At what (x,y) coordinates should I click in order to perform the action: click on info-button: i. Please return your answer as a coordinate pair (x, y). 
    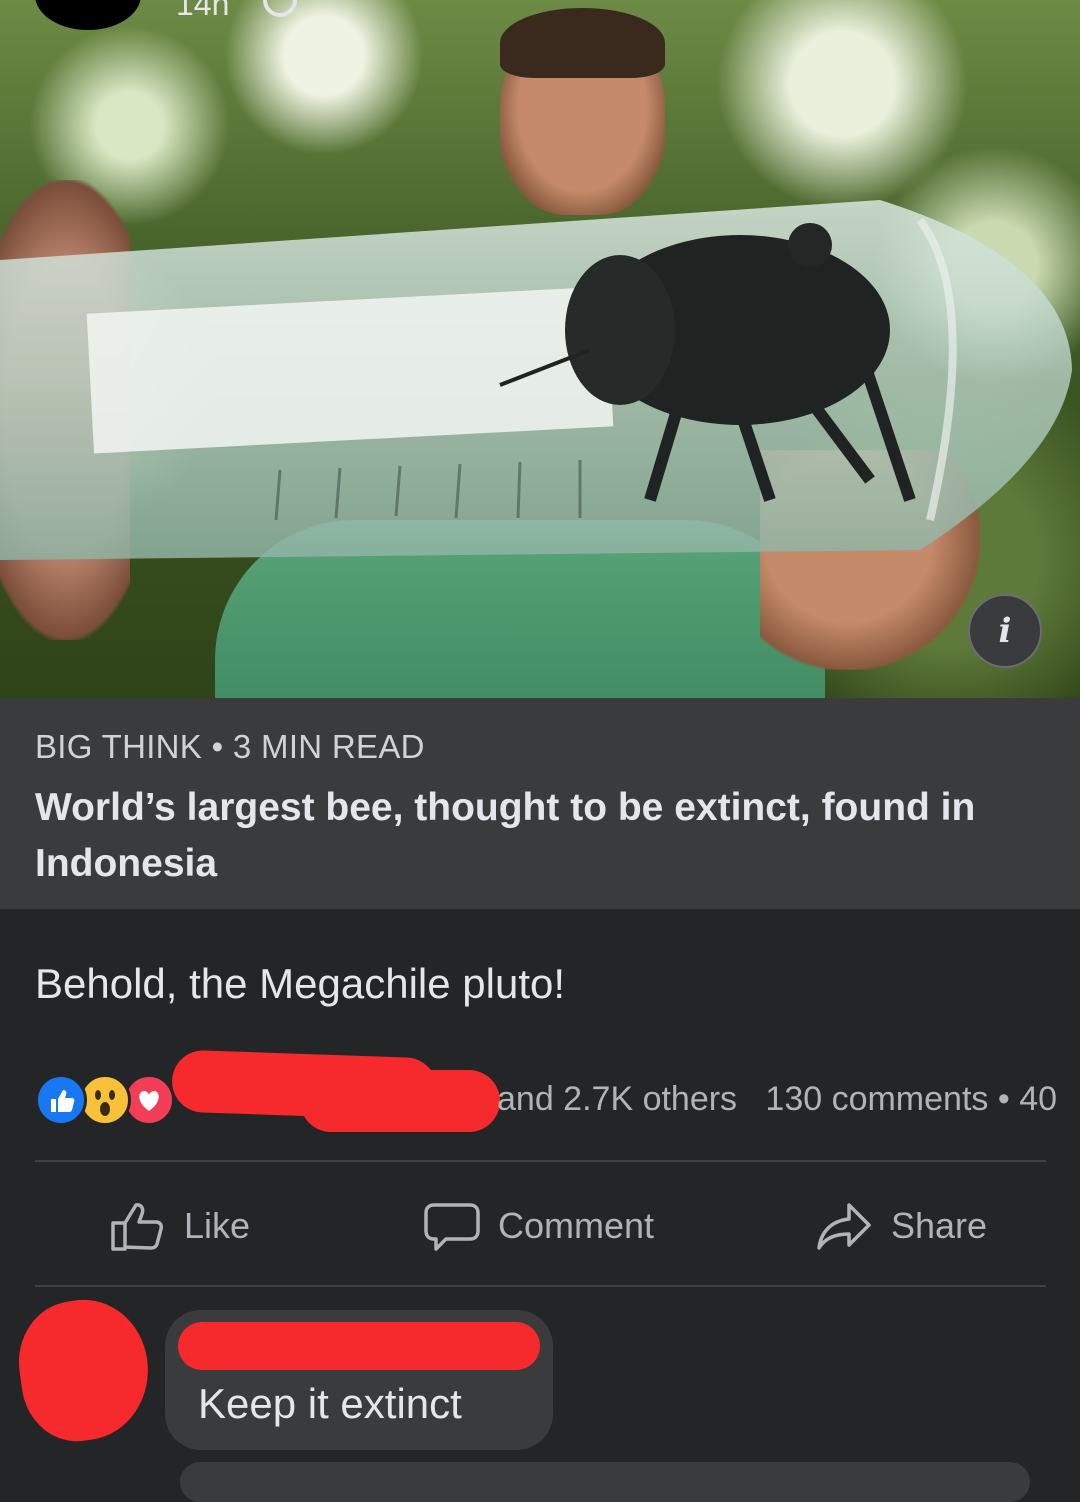
    Looking at the image, I should click on (1005, 631).